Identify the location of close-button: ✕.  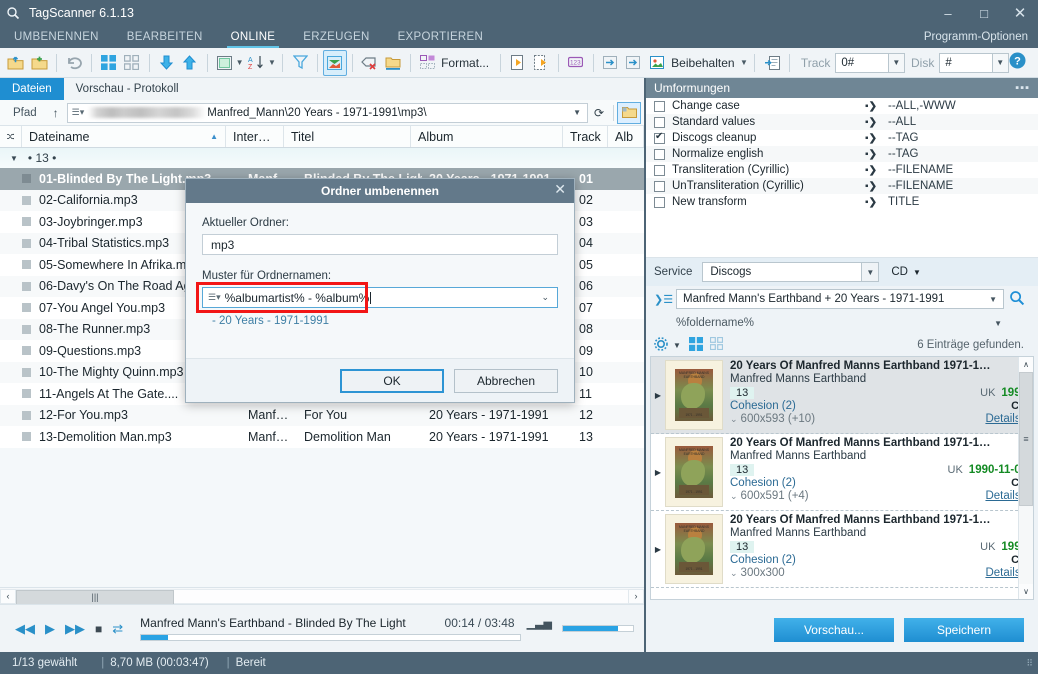
(1020, 13).